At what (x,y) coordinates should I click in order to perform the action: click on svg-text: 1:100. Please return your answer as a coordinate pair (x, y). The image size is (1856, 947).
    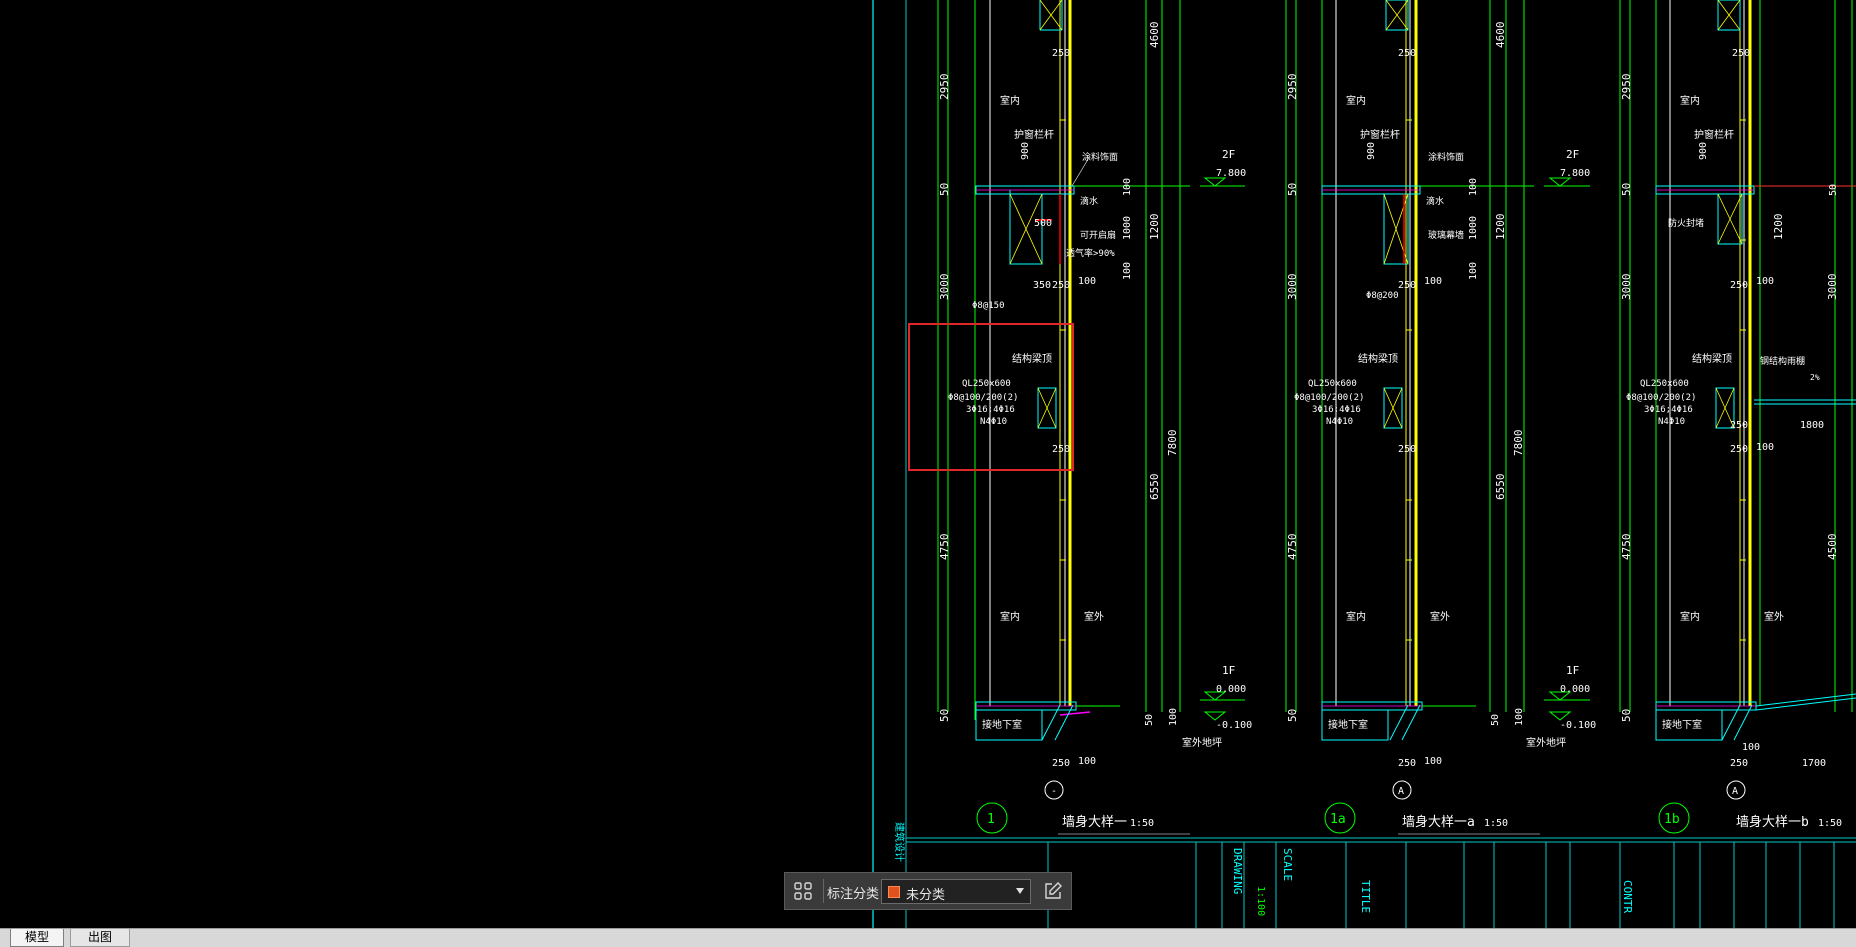
    Looking at the image, I should click on (1260, 901).